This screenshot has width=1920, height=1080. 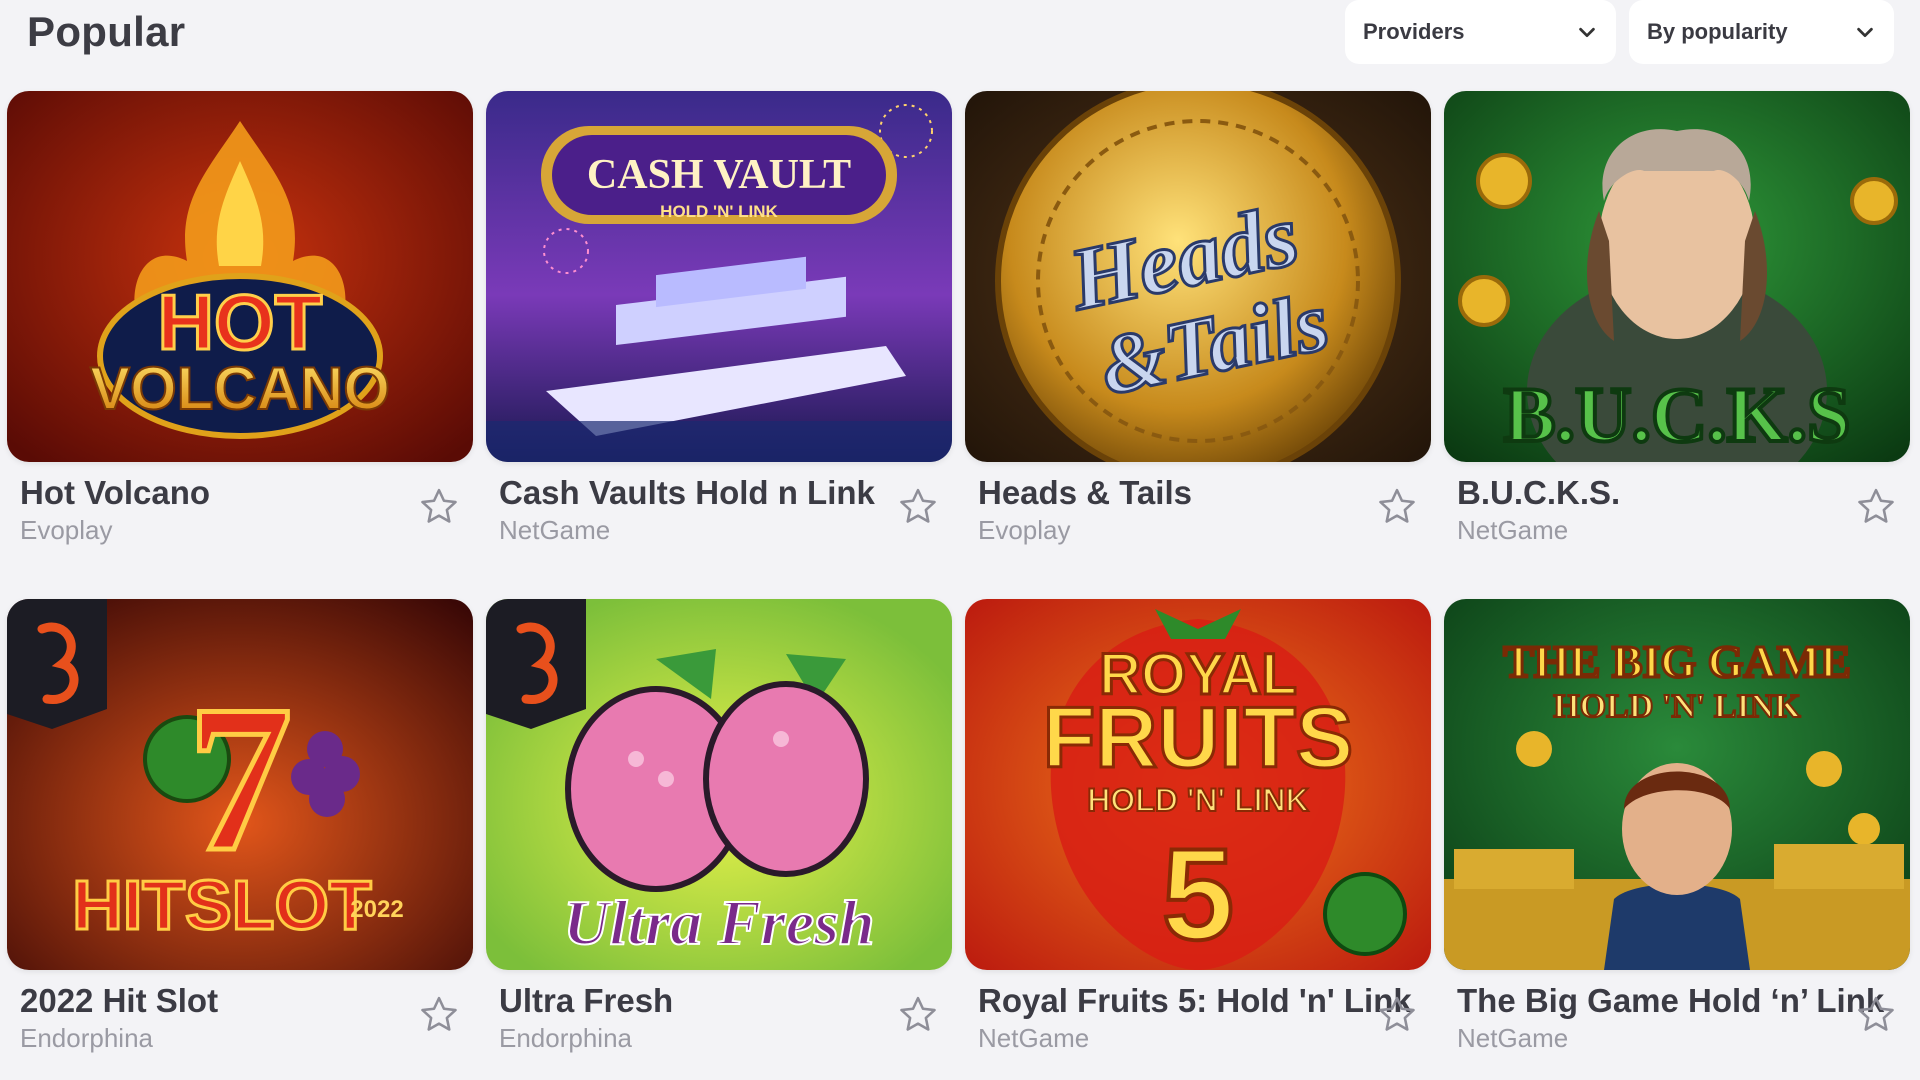 What do you see at coordinates (1670, 1001) in the screenshot?
I see `game-title: The Big Game Hold ‘n’ Link` at bounding box center [1670, 1001].